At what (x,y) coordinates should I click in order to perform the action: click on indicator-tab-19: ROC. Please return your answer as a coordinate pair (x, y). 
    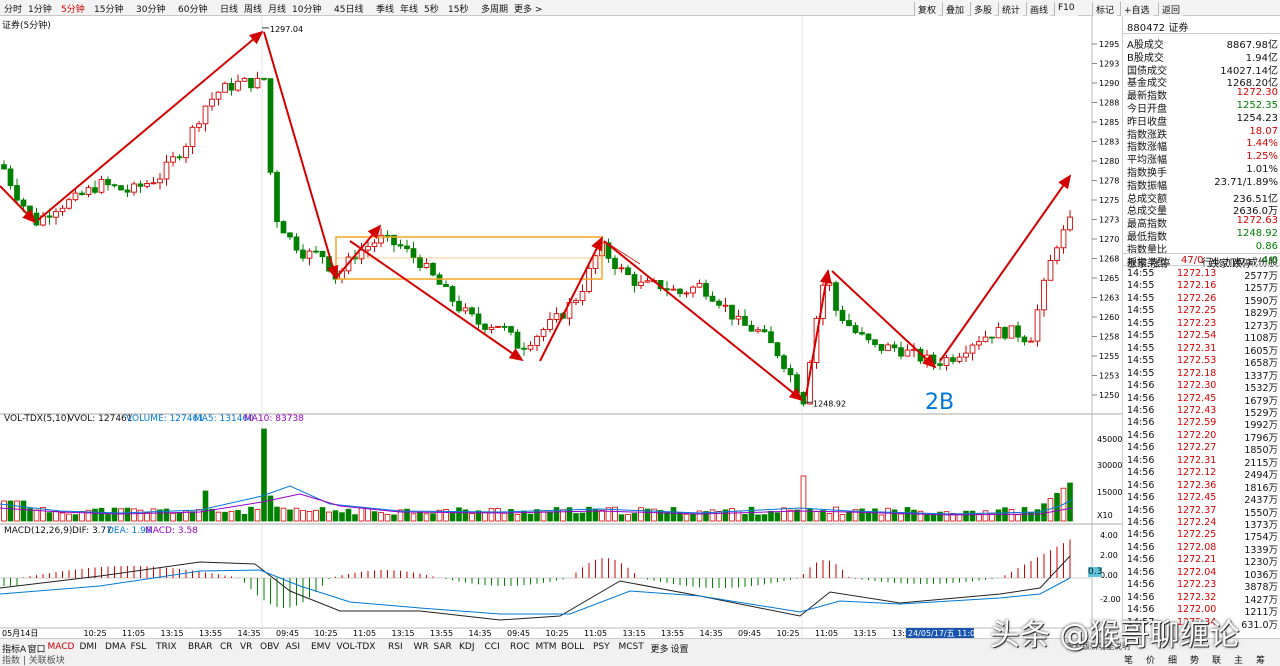
    Looking at the image, I should click on (520, 647).